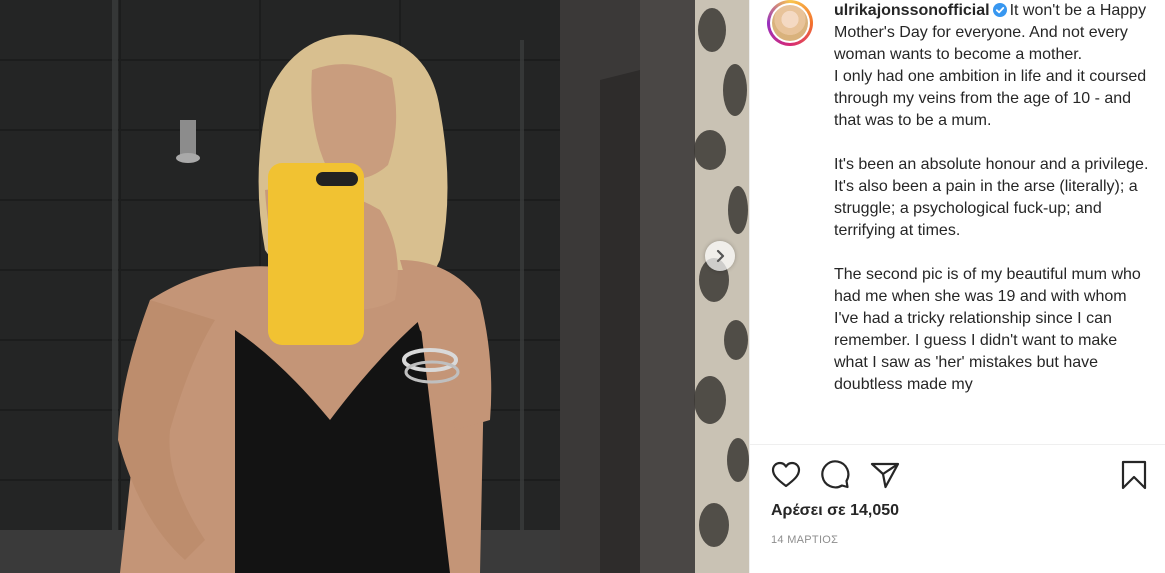  I want to click on share-icon, so click(885, 475).